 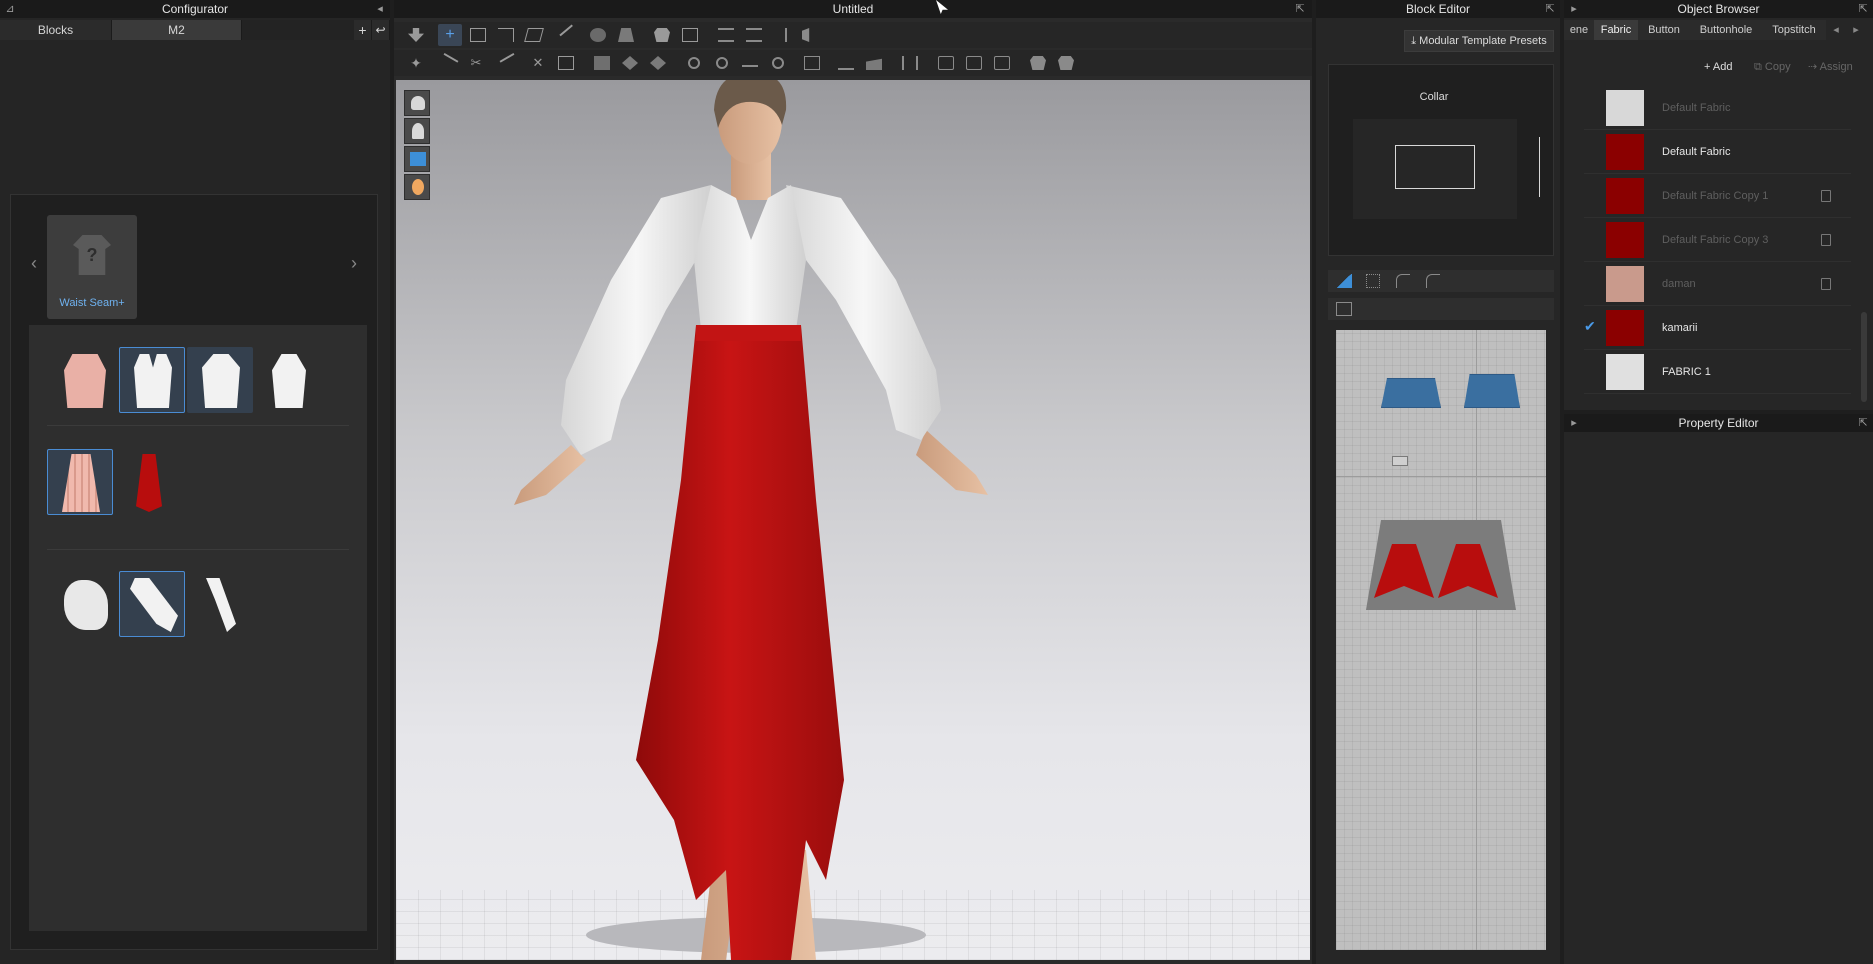 What do you see at coordinates (694, 63) in the screenshot?
I see `button-tool` at bounding box center [694, 63].